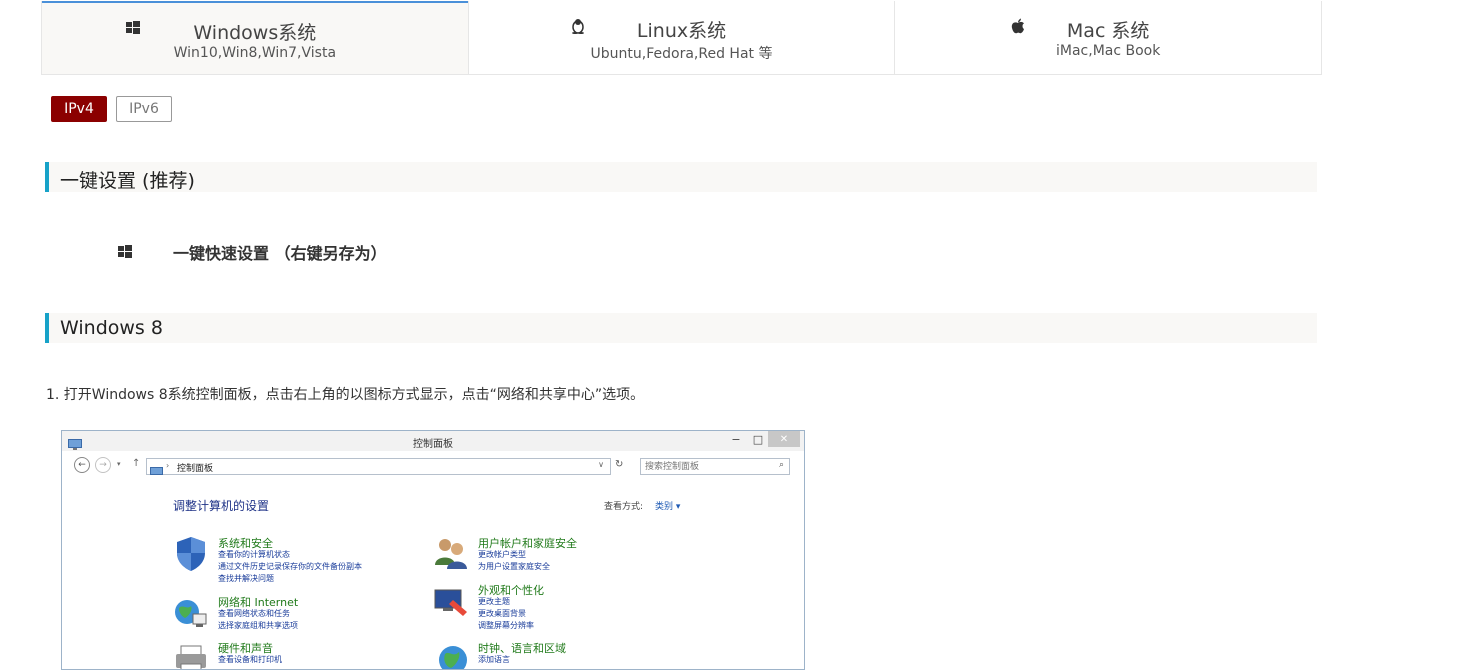 The height and width of the screenshot is (670, 1469). I want to click on tab-windows: Windows系统 Win10,Win8,Win7,Vista, so click(255, 37).